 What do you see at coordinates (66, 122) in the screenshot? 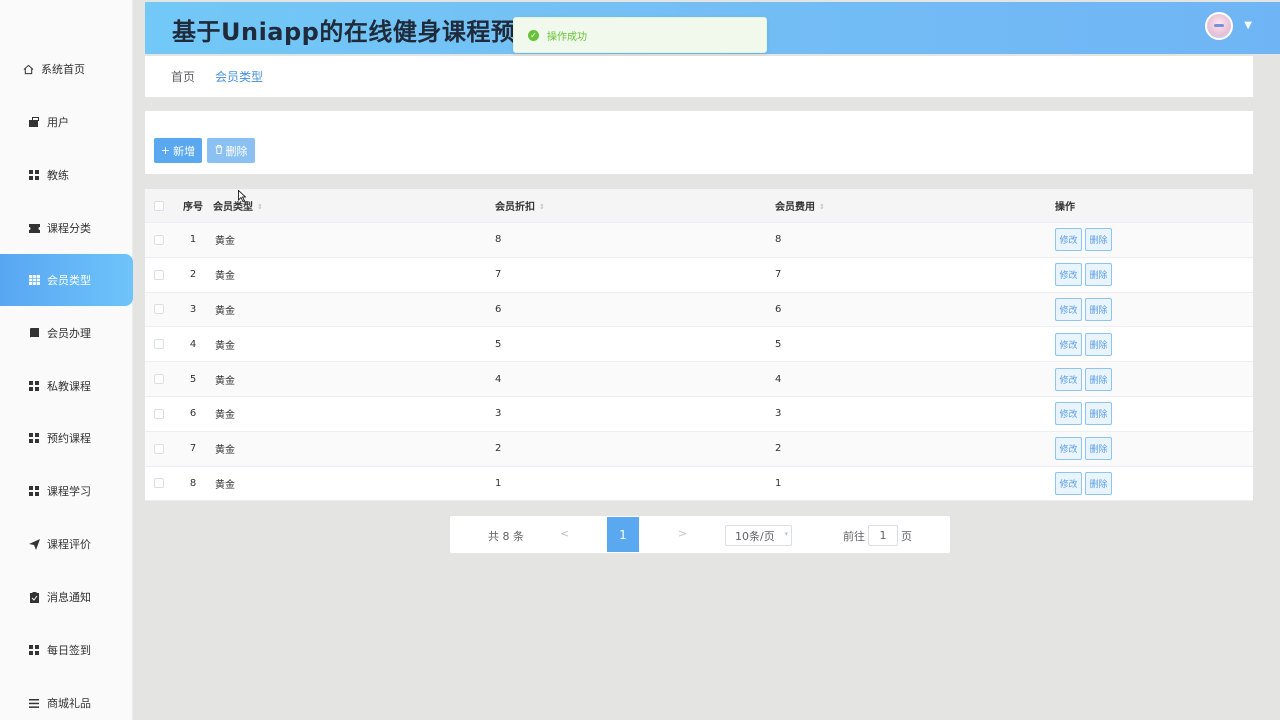
I see `sidebar-item-user: 用户` at bounding box center [66, 122].